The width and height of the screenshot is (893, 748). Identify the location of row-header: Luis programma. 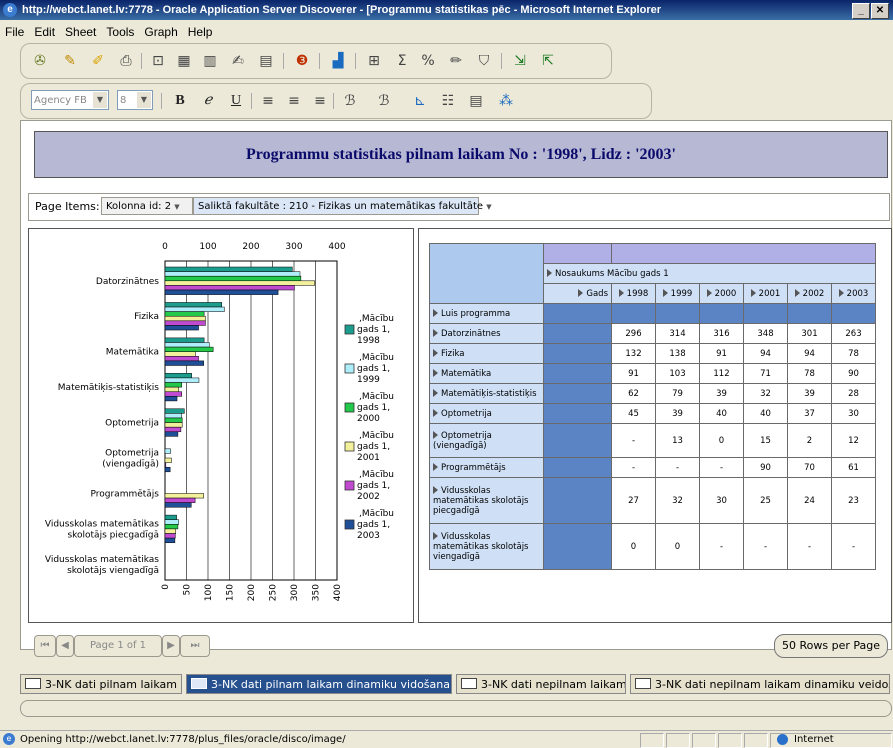
(486, 313).